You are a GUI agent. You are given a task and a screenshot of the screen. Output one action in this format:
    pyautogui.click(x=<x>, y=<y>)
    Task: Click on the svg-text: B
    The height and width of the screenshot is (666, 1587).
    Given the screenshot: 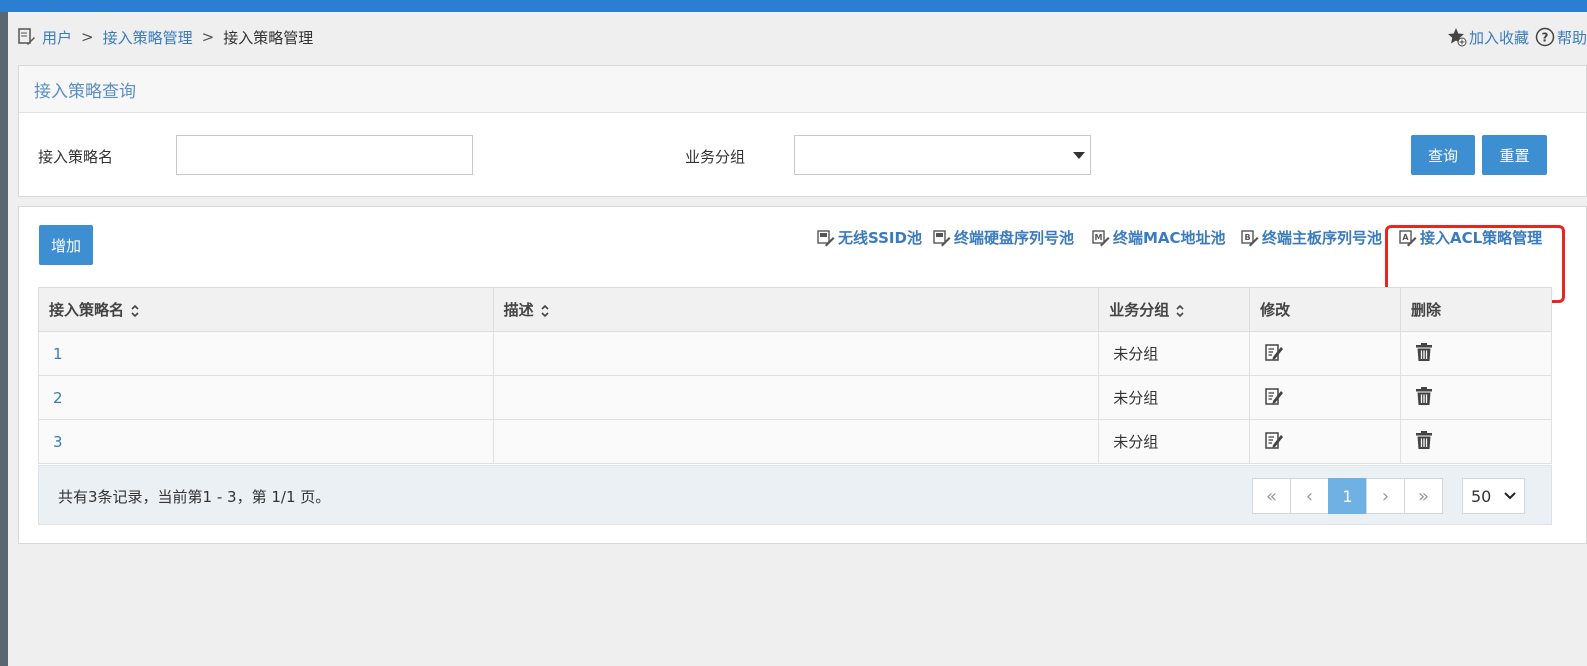 What is the action you would take?
    pyautogui.click(x=1247, y=237)
    